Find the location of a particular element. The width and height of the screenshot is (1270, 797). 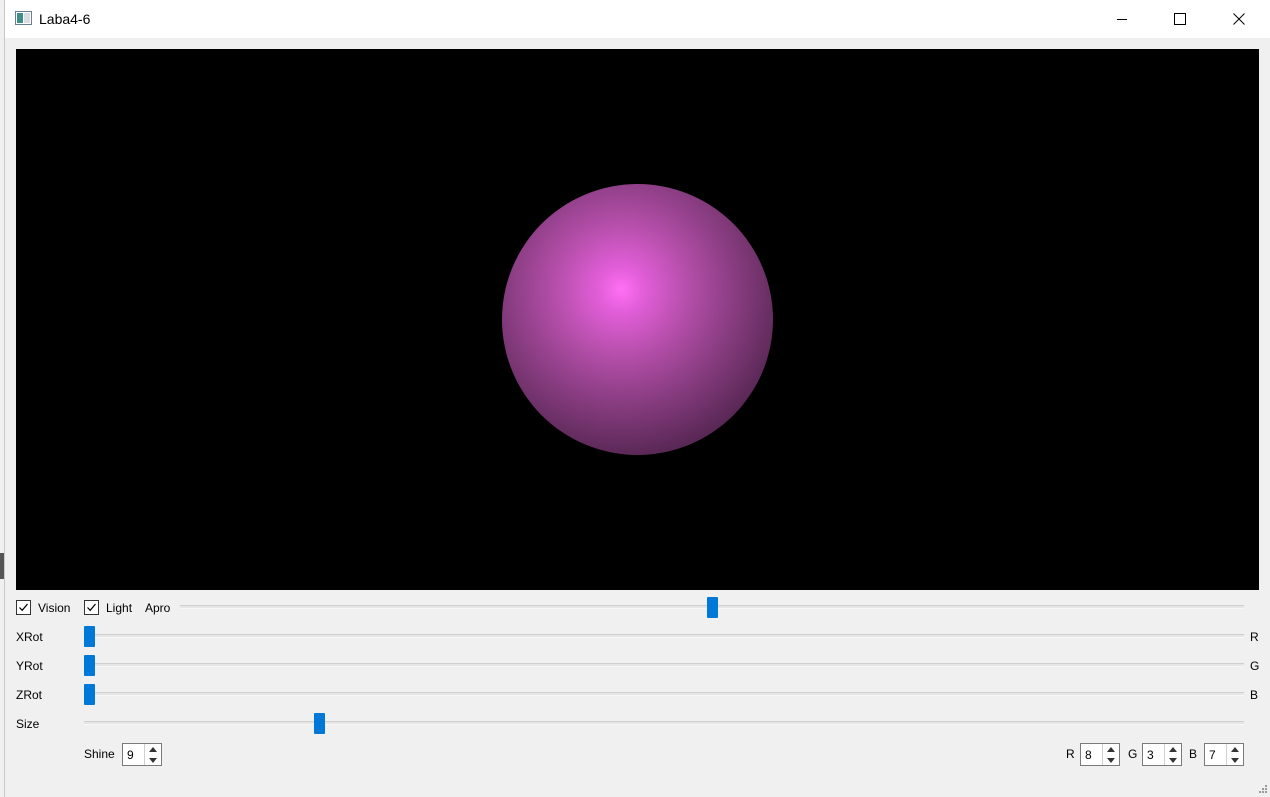

size-slider-handle is located at coordinates (319, 723).